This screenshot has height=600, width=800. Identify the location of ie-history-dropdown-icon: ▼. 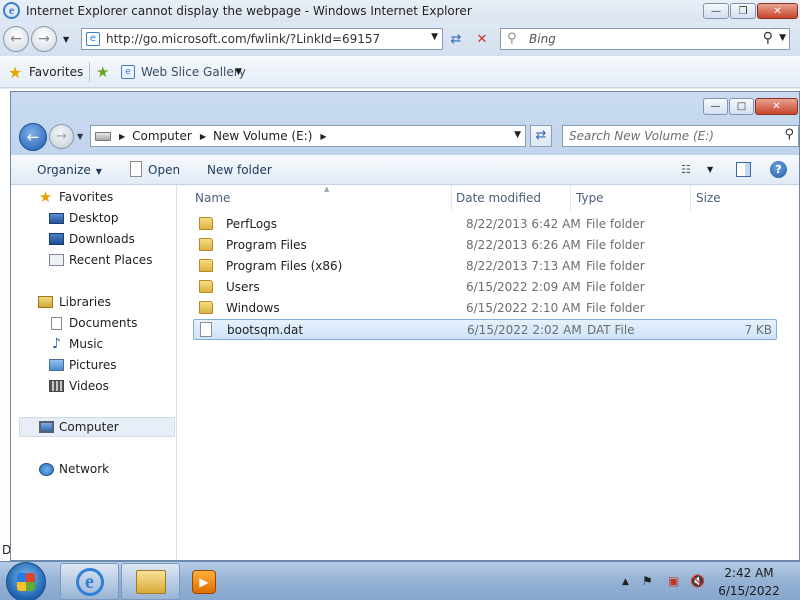
(66, 39).